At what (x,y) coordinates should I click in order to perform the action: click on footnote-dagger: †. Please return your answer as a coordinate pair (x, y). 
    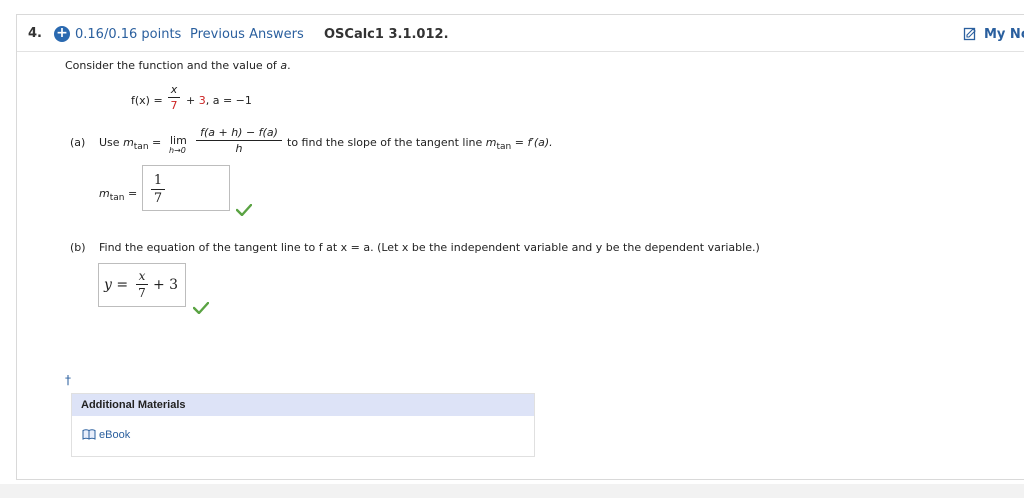
    Looking at the image, I should click on (68, 380).